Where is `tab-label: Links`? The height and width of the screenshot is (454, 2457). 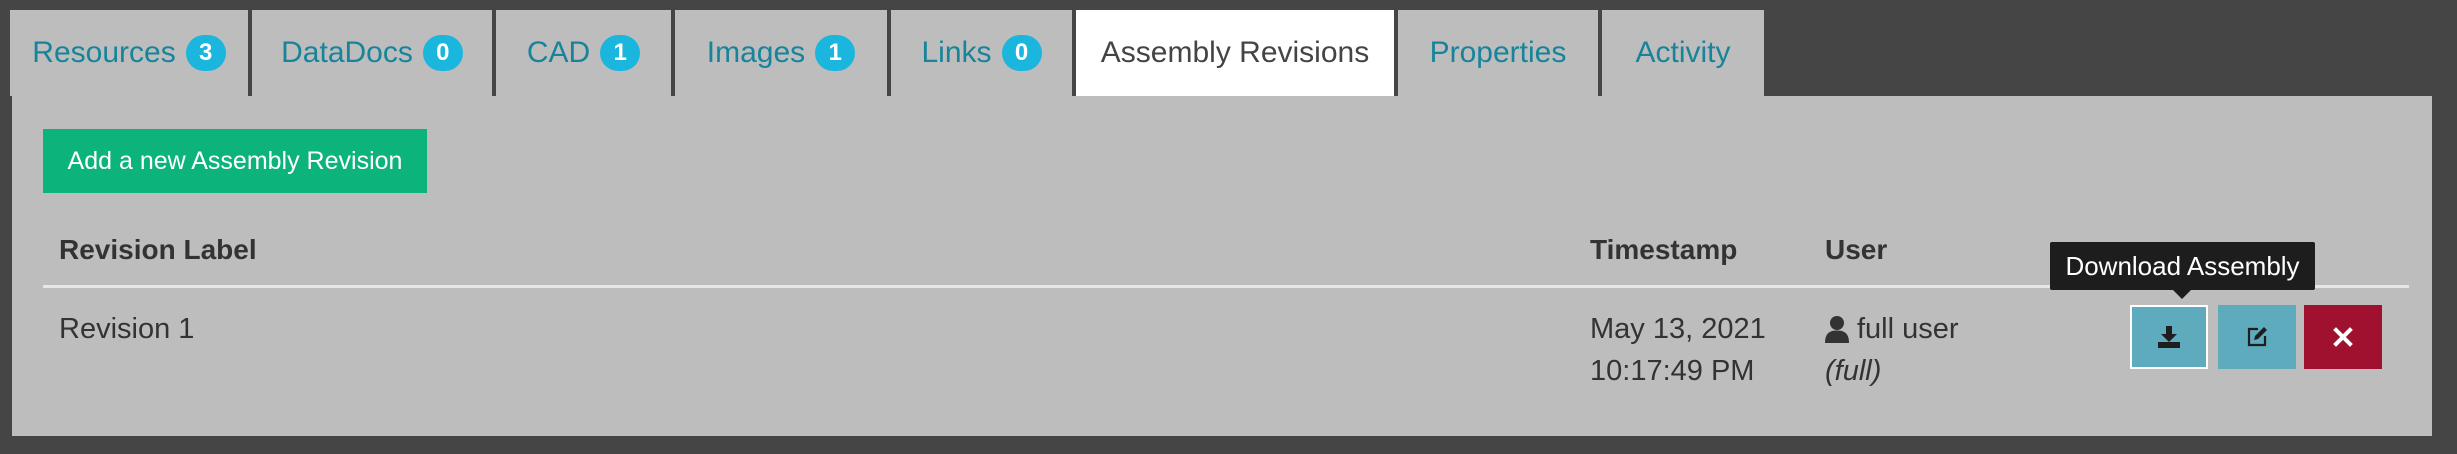 tab-label: Links is located at coordinates (956, 52).